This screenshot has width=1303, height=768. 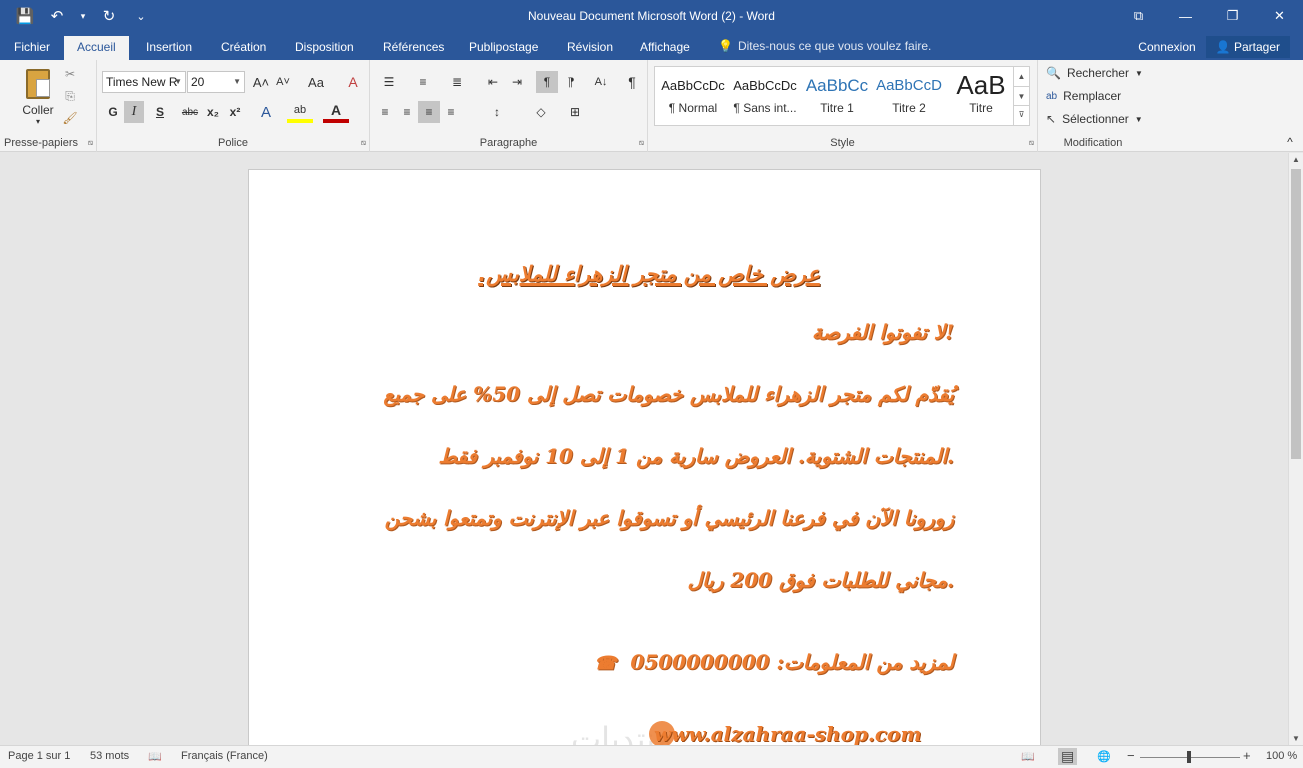 What do you see at coordinates (1296, 314) in the screenshot?
I see `scroll-thumb` at bounding box center [1296, 314].